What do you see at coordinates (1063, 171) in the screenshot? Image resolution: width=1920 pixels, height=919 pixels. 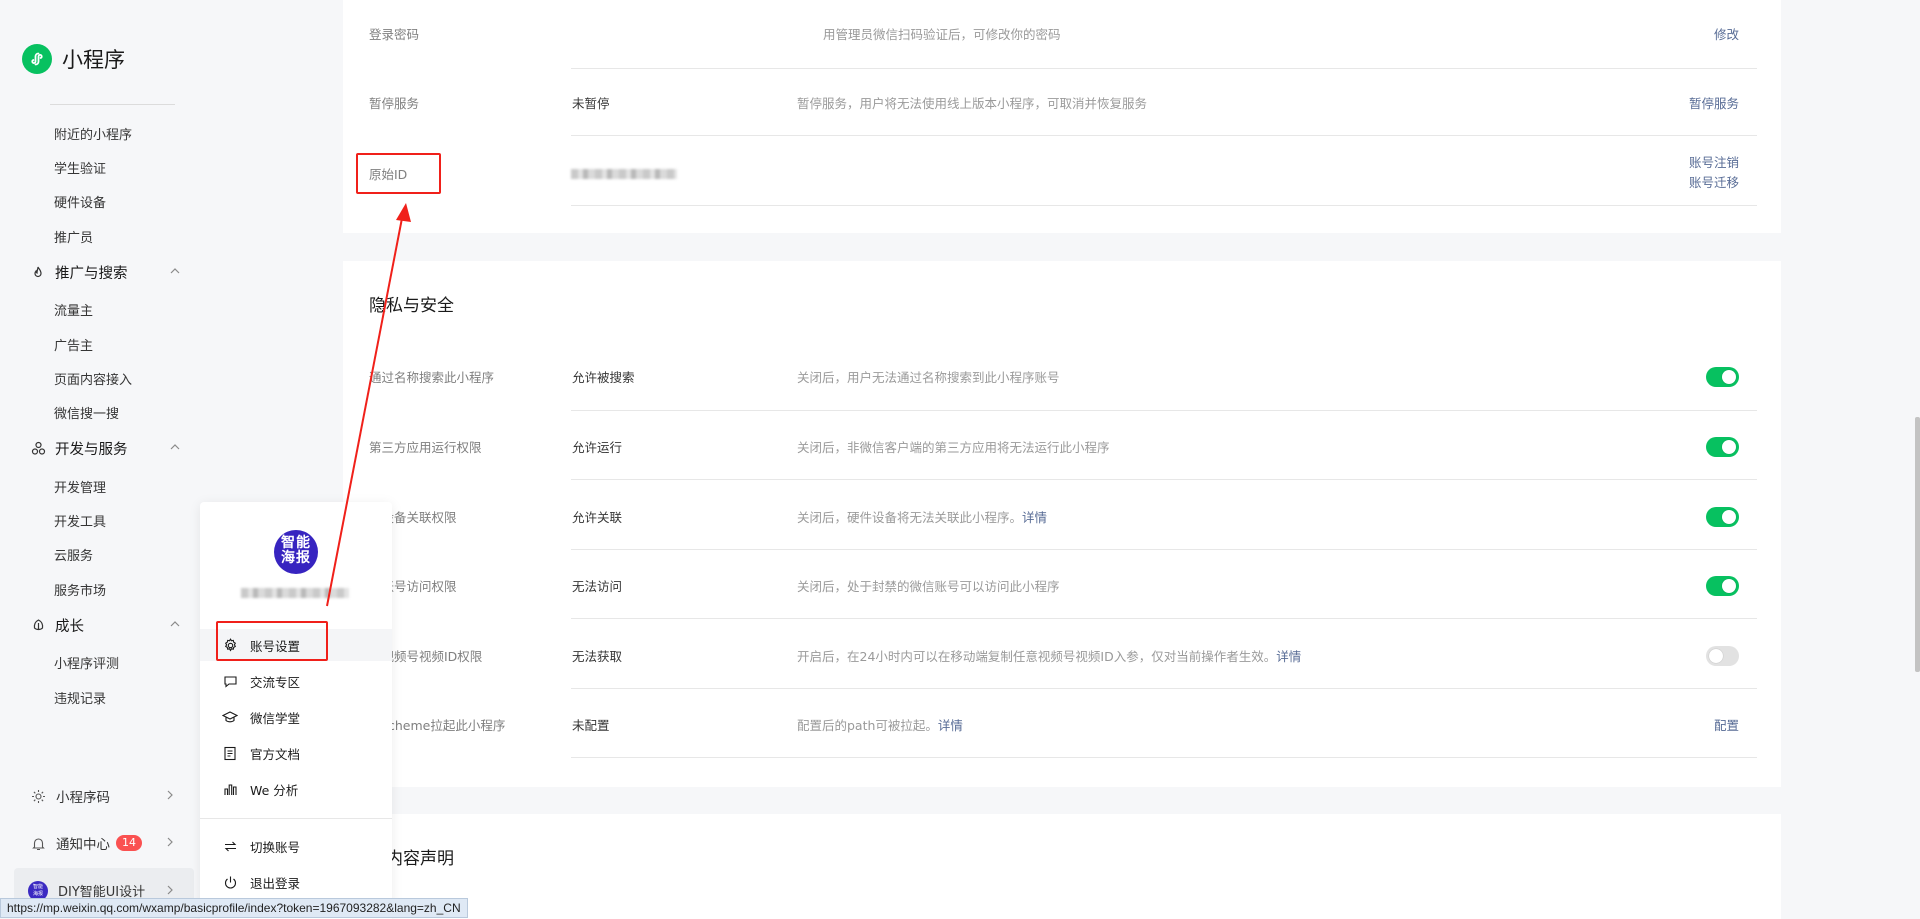 I see `row-original-id: 原始ID 账号注销 账号迁移` at bounding box center [1063, 171].